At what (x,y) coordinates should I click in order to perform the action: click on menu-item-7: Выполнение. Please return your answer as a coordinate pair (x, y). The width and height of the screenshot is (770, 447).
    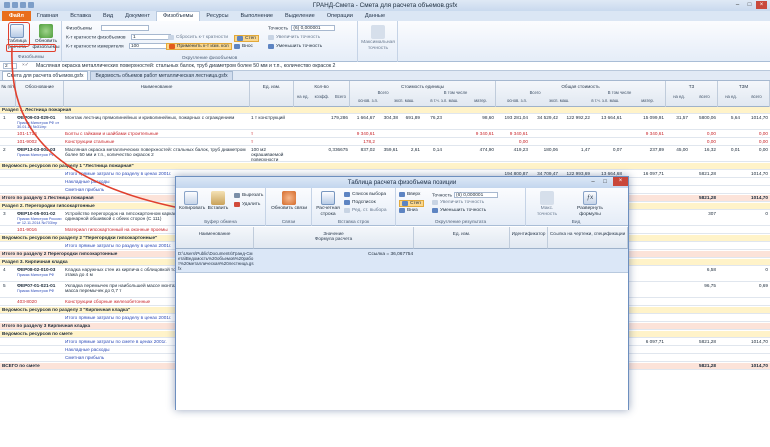
    Looking at the image, I should click on (256, 16).